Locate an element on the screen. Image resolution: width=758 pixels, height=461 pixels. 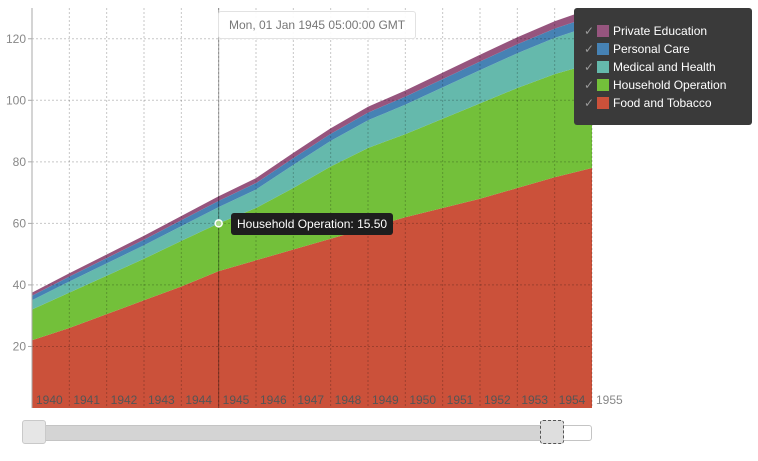
y-tick-label: 60 is located at coordinates (20, 223).